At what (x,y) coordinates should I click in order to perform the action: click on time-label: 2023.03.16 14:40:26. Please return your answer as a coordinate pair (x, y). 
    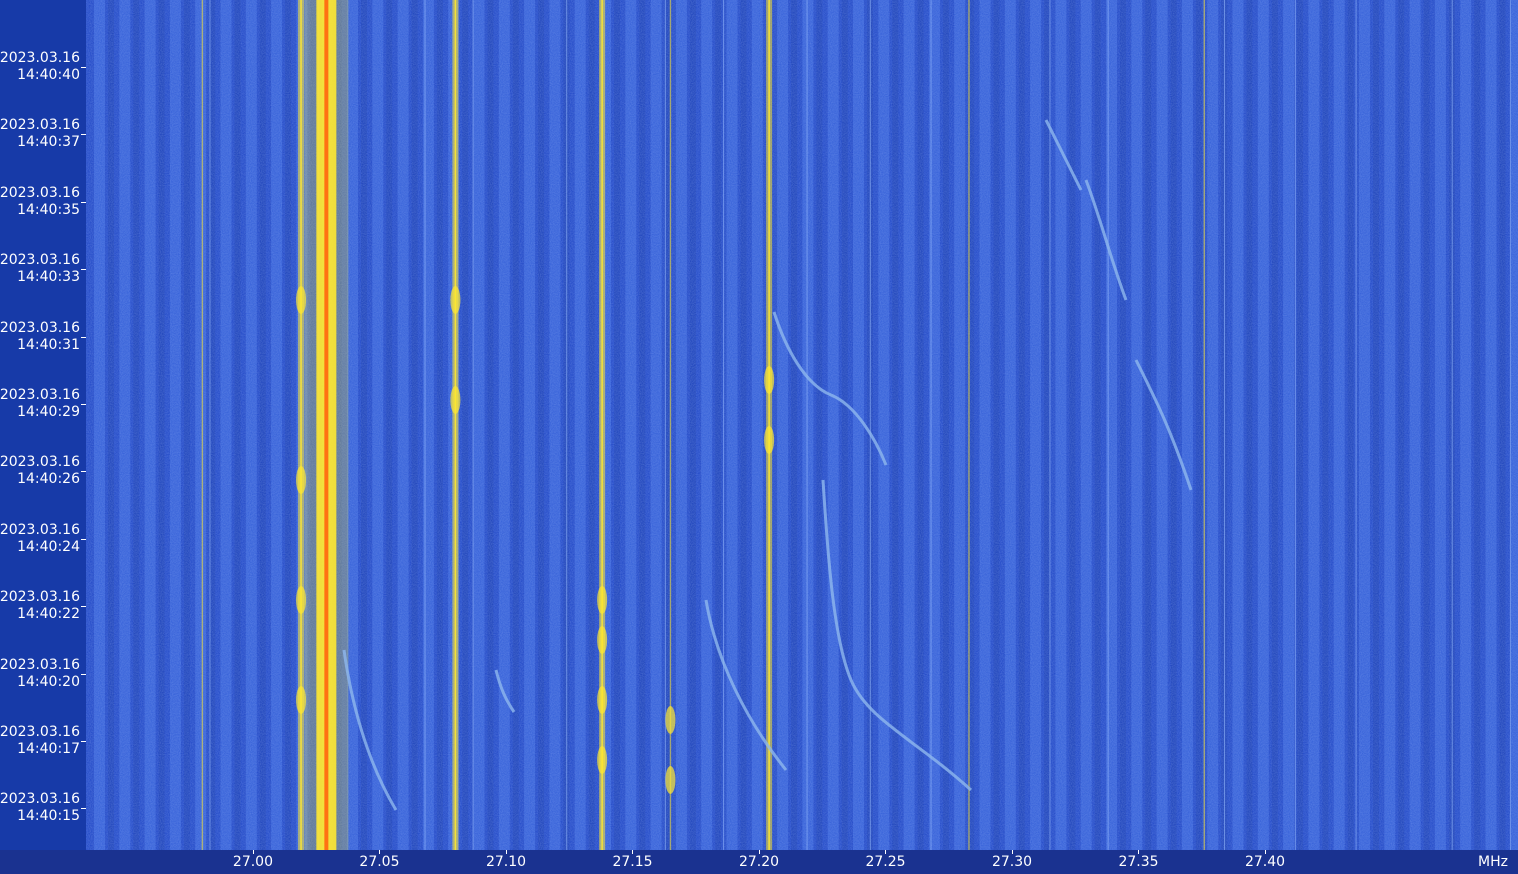
    Looking at the image, I should click on (40, 471).